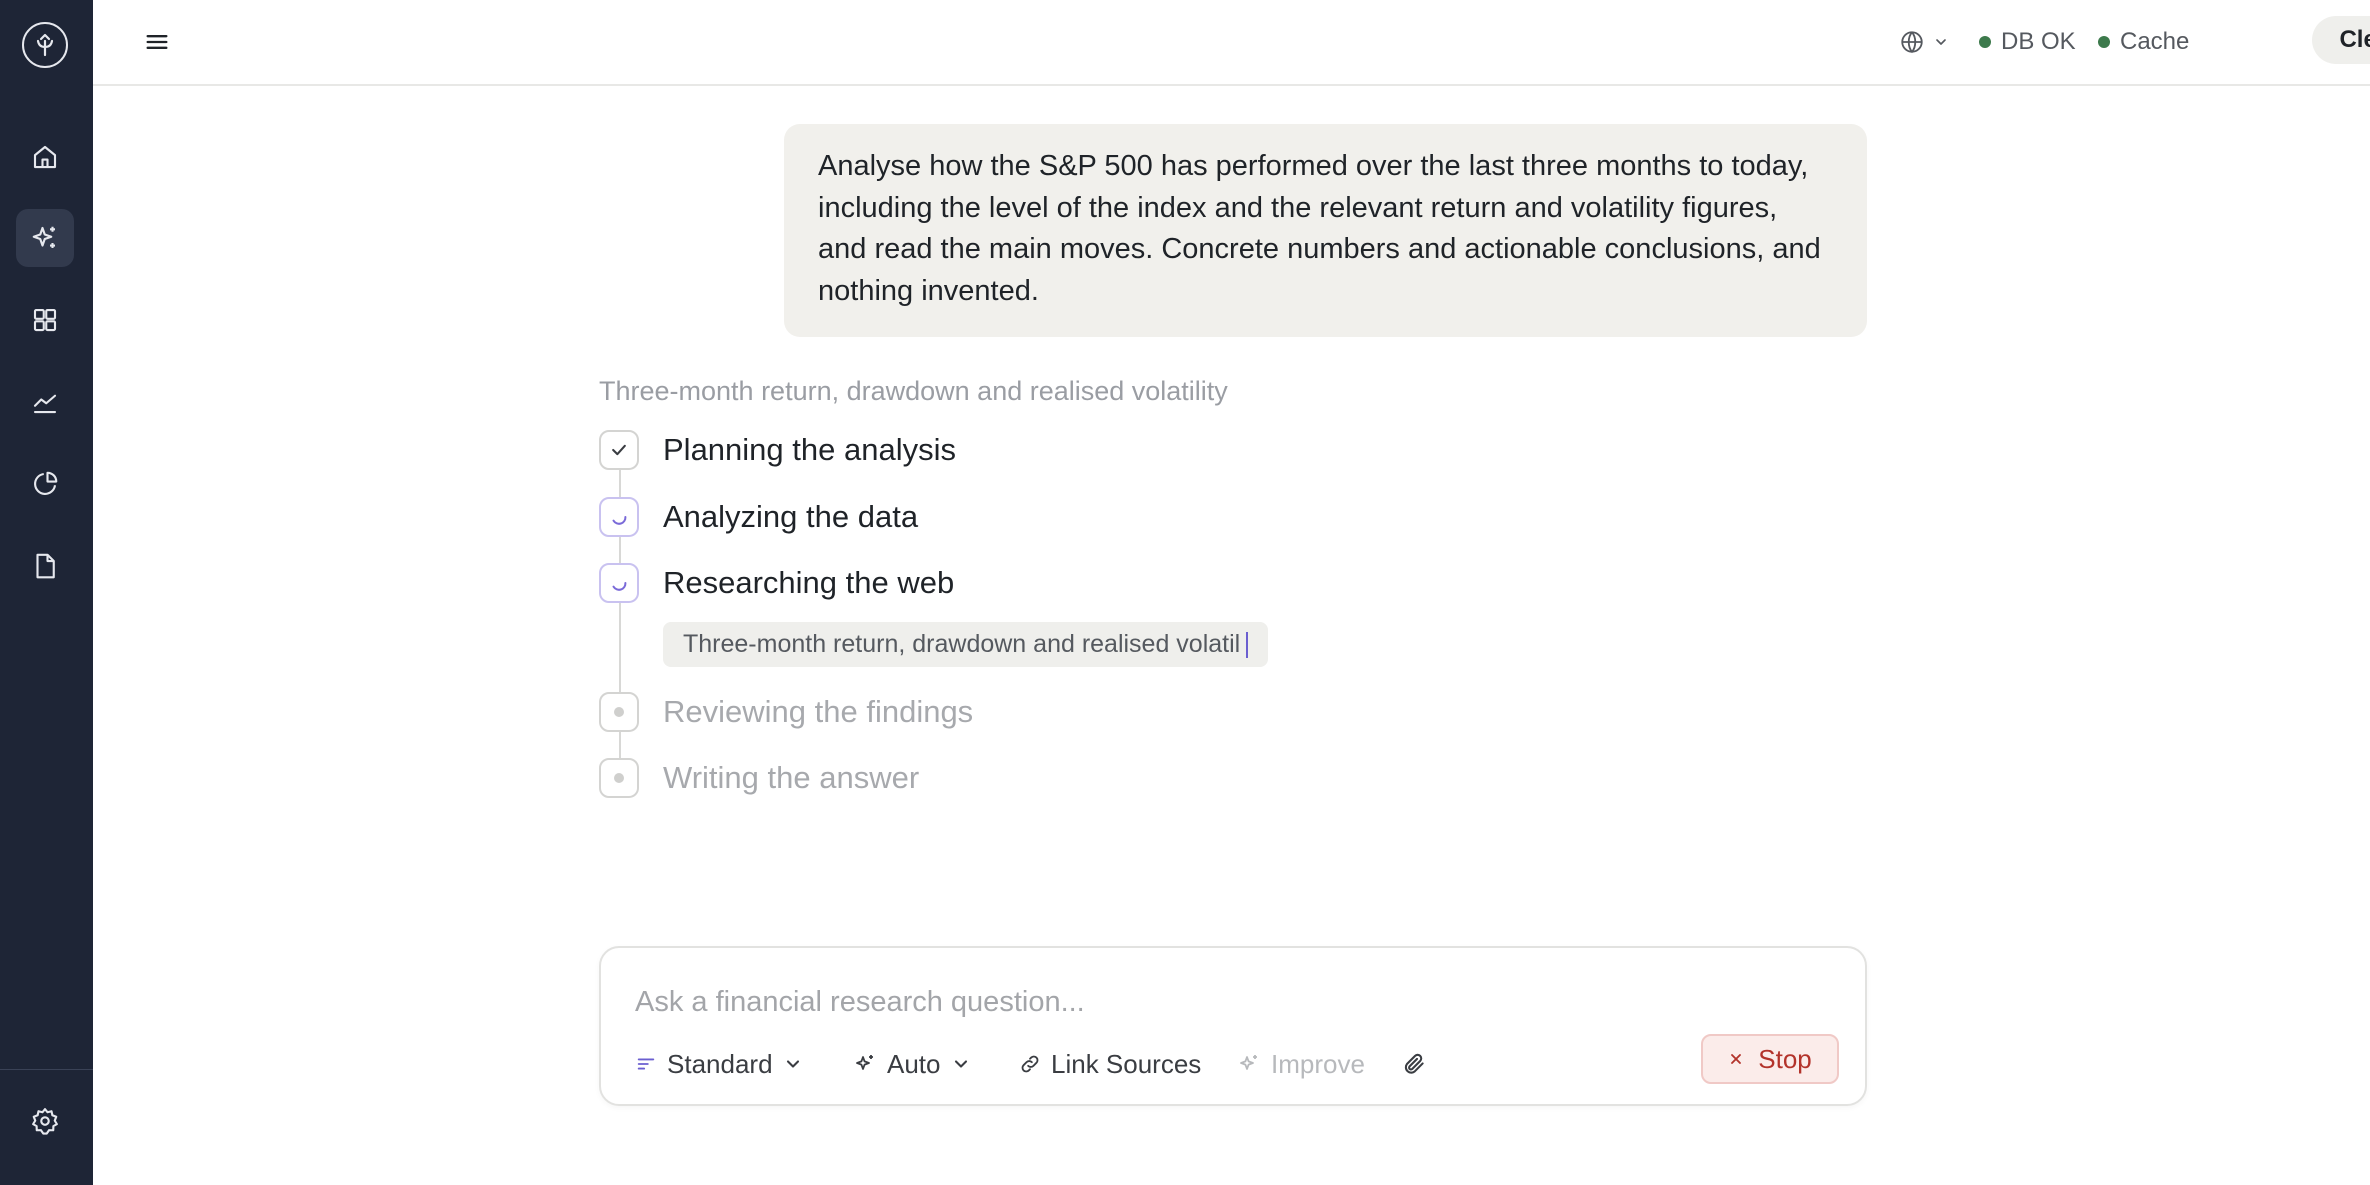  I want to click on db-status: DB OK, so click(2027, 42).